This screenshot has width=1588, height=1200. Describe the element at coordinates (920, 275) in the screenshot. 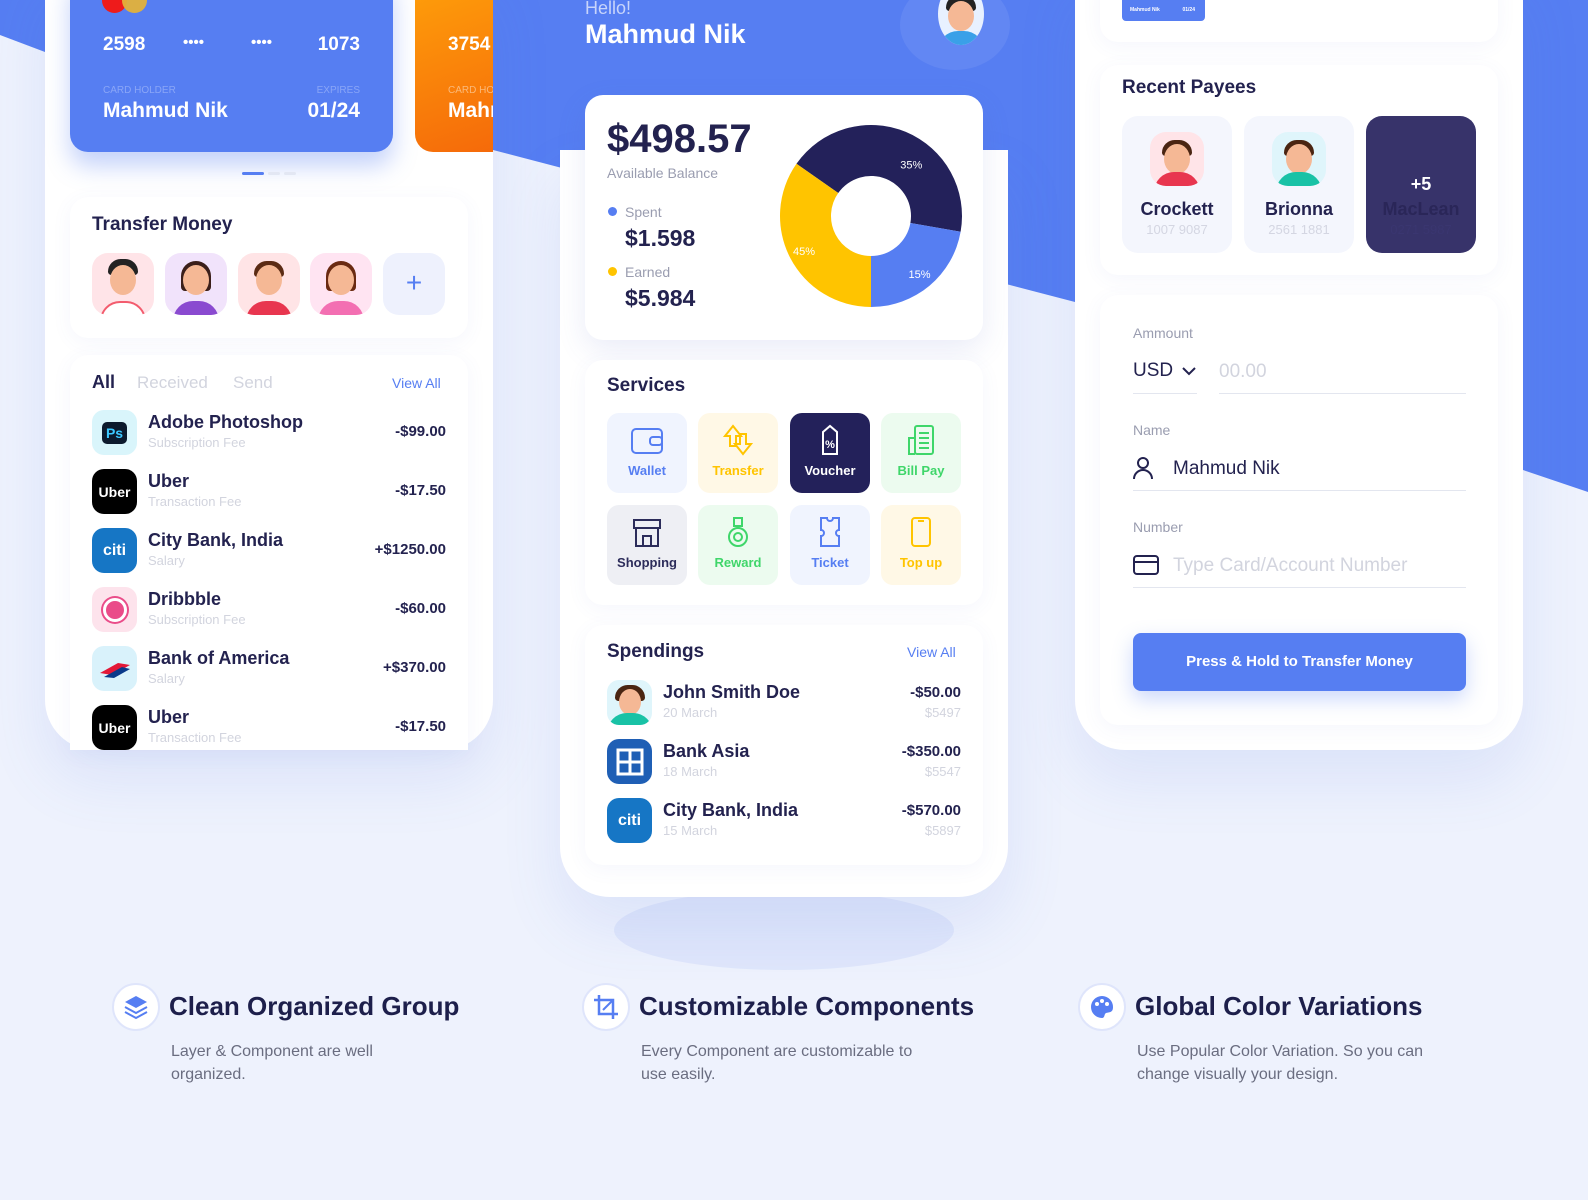

I see `donut-label: 15%` at that location.